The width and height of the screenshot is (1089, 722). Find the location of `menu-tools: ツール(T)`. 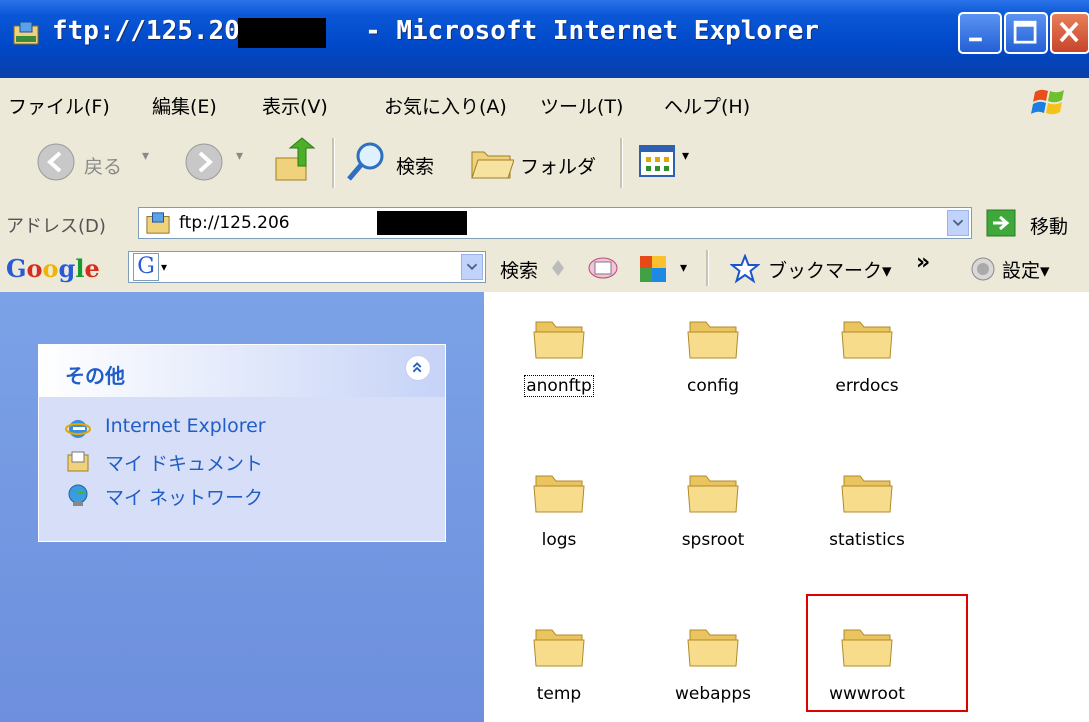

menu-tools: ツール(T) is located at coordinates (581, 105).